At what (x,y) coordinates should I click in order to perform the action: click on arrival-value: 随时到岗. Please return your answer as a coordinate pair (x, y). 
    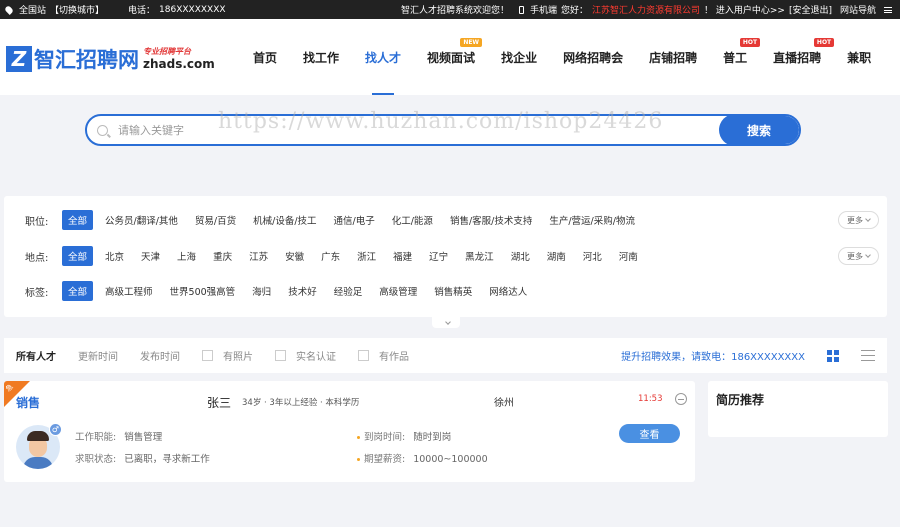
    Looking at the image, I should click on (432, 437).